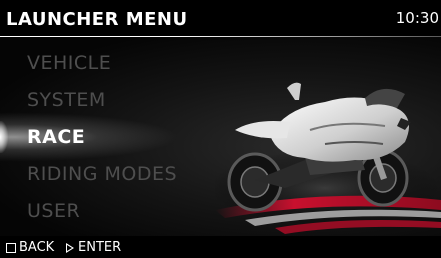  I want to click on square-icon, so click(11, 247).